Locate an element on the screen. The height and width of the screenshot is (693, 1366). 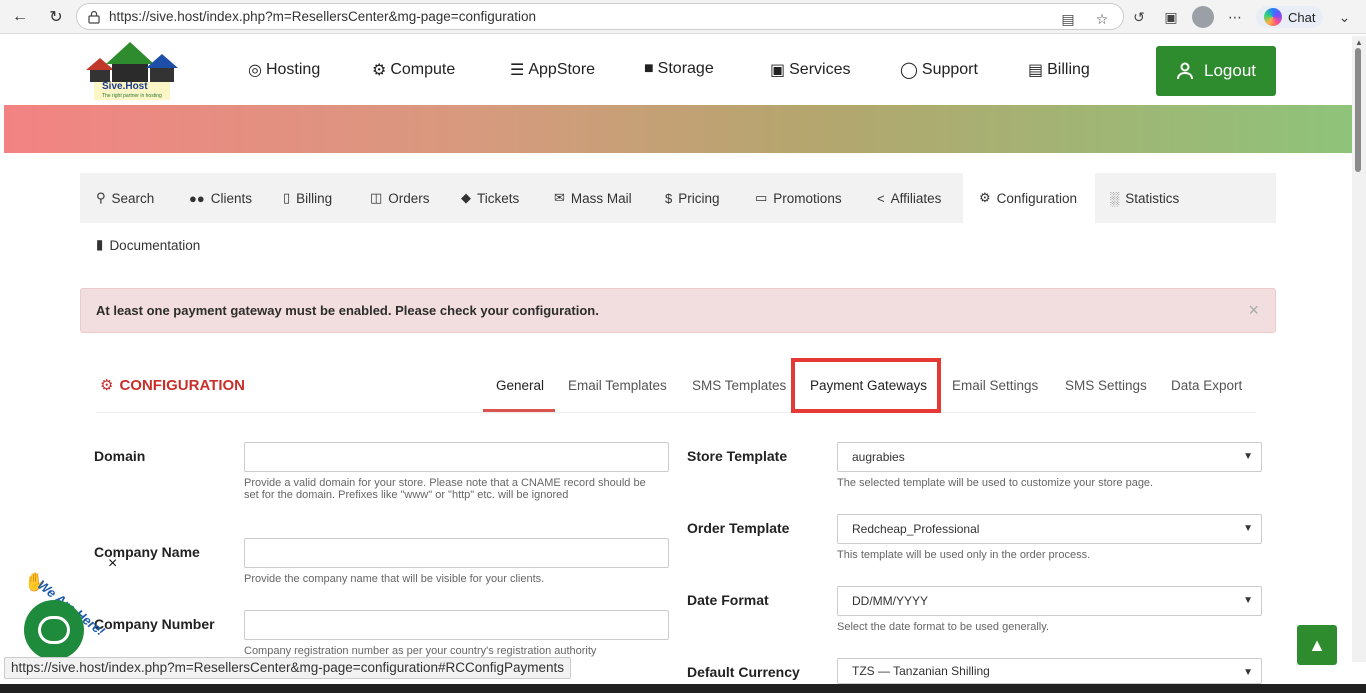
page-title-text: CONFIGURATION is located at coordinates (182, 385).